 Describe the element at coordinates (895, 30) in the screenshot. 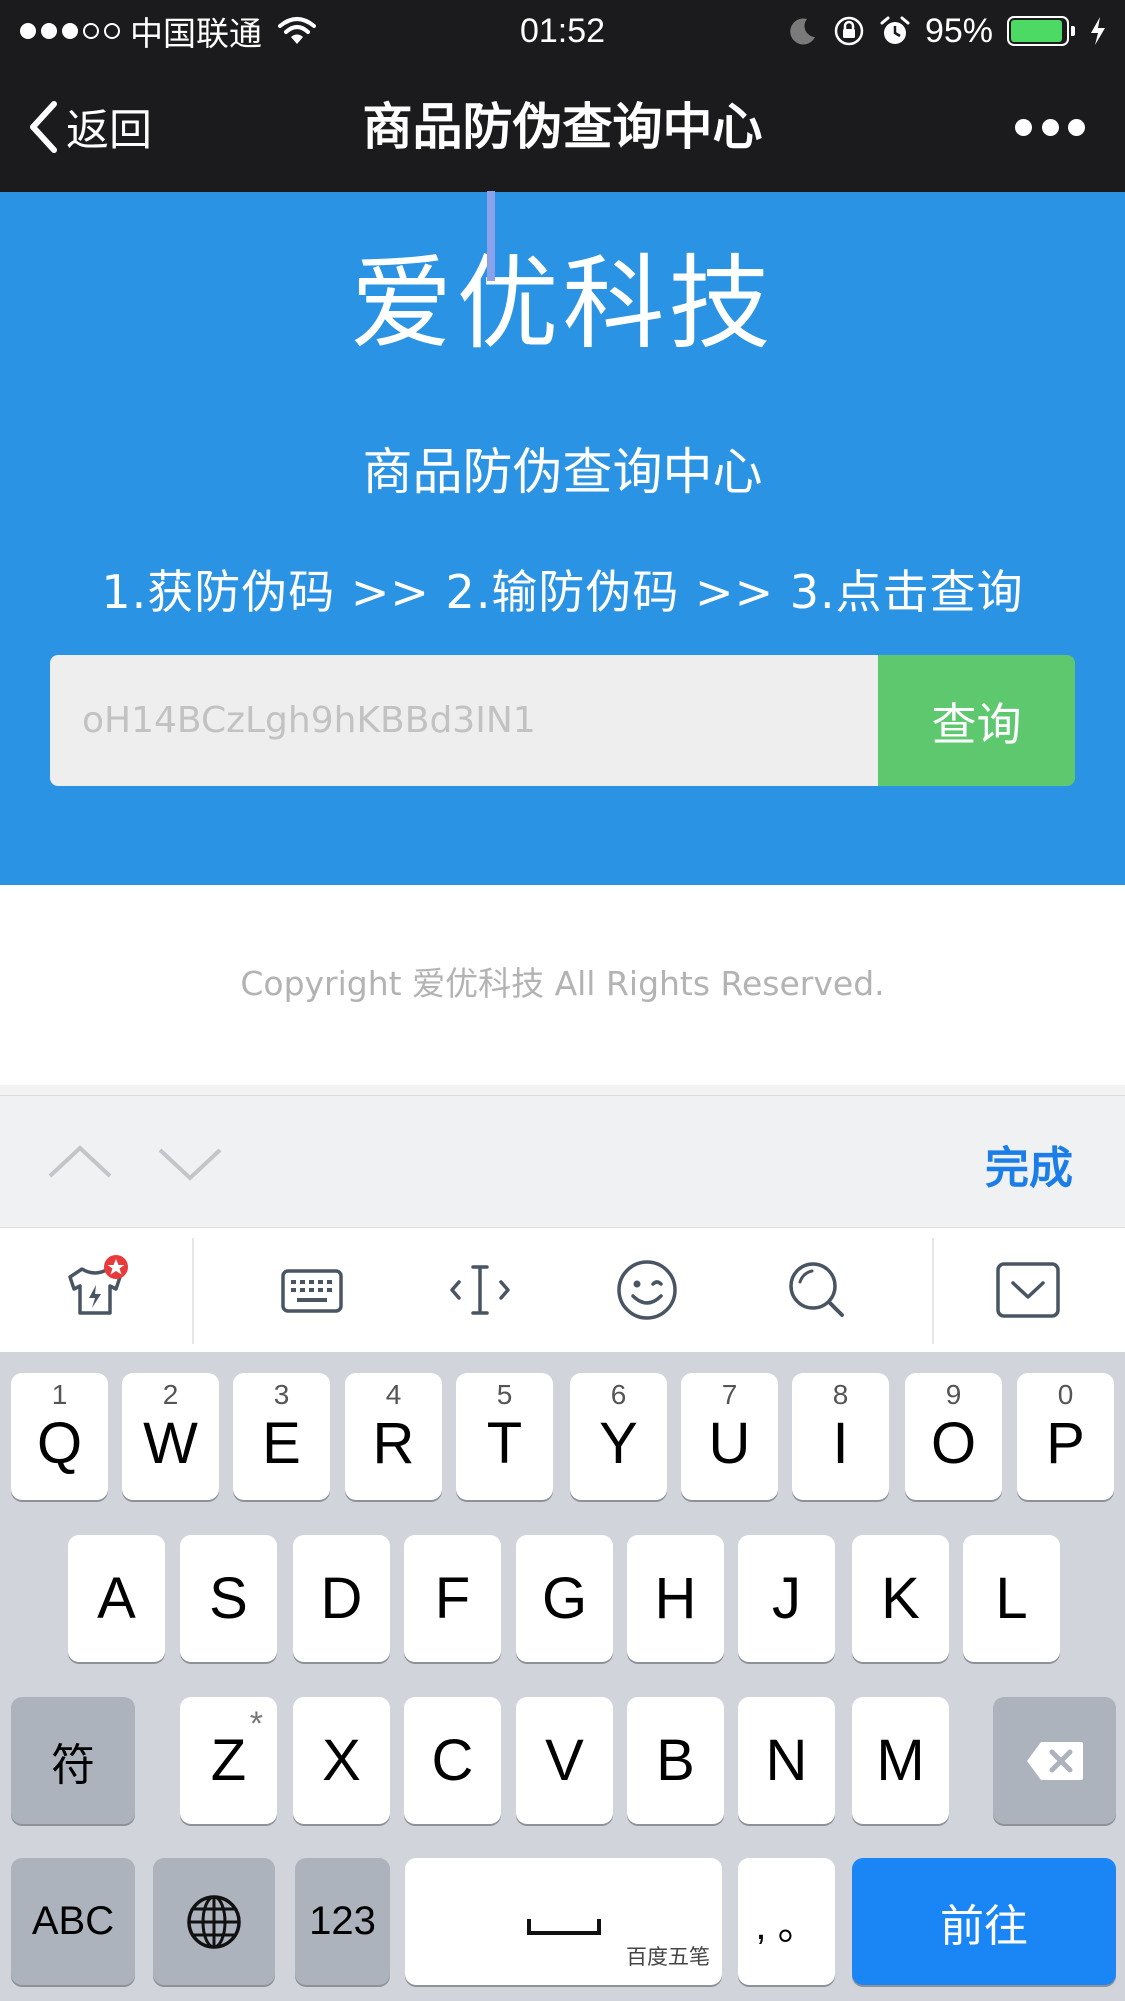

I see `alarm-icon` at that location.